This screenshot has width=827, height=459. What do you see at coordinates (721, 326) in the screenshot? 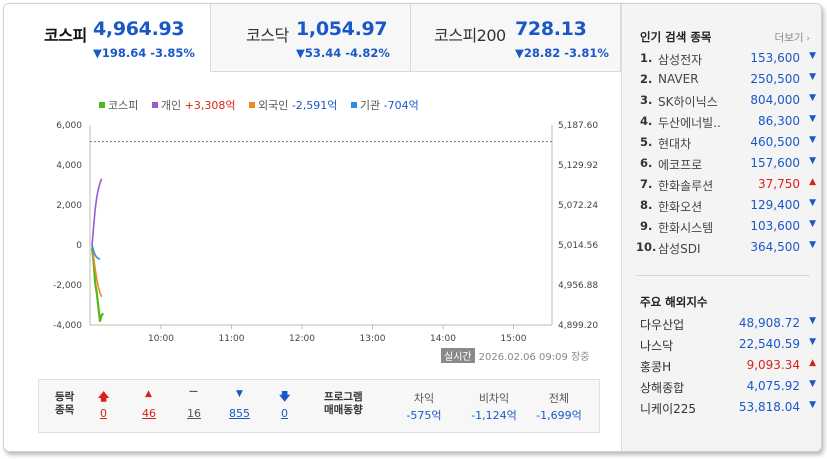
I see `world-index-item: 다우산업 48,908.72 ▼` at bounding box center [721, 326].